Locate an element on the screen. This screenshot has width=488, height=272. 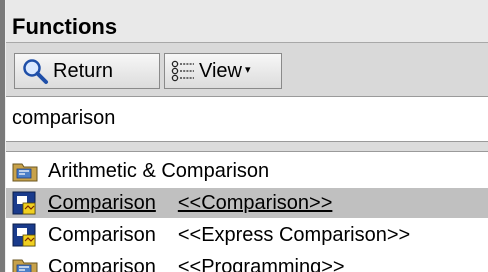
result-item-text: Comparison <<Programming>> is located at coordinates (196, 264).